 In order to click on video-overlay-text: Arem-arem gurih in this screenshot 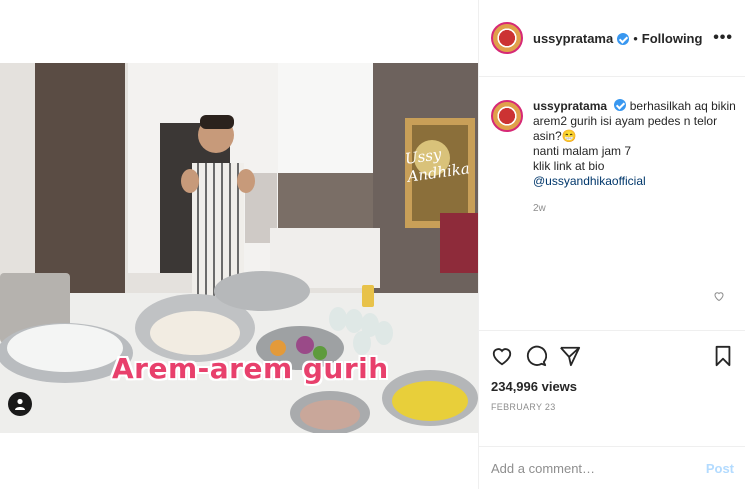, I will do `click(250, 368)`.